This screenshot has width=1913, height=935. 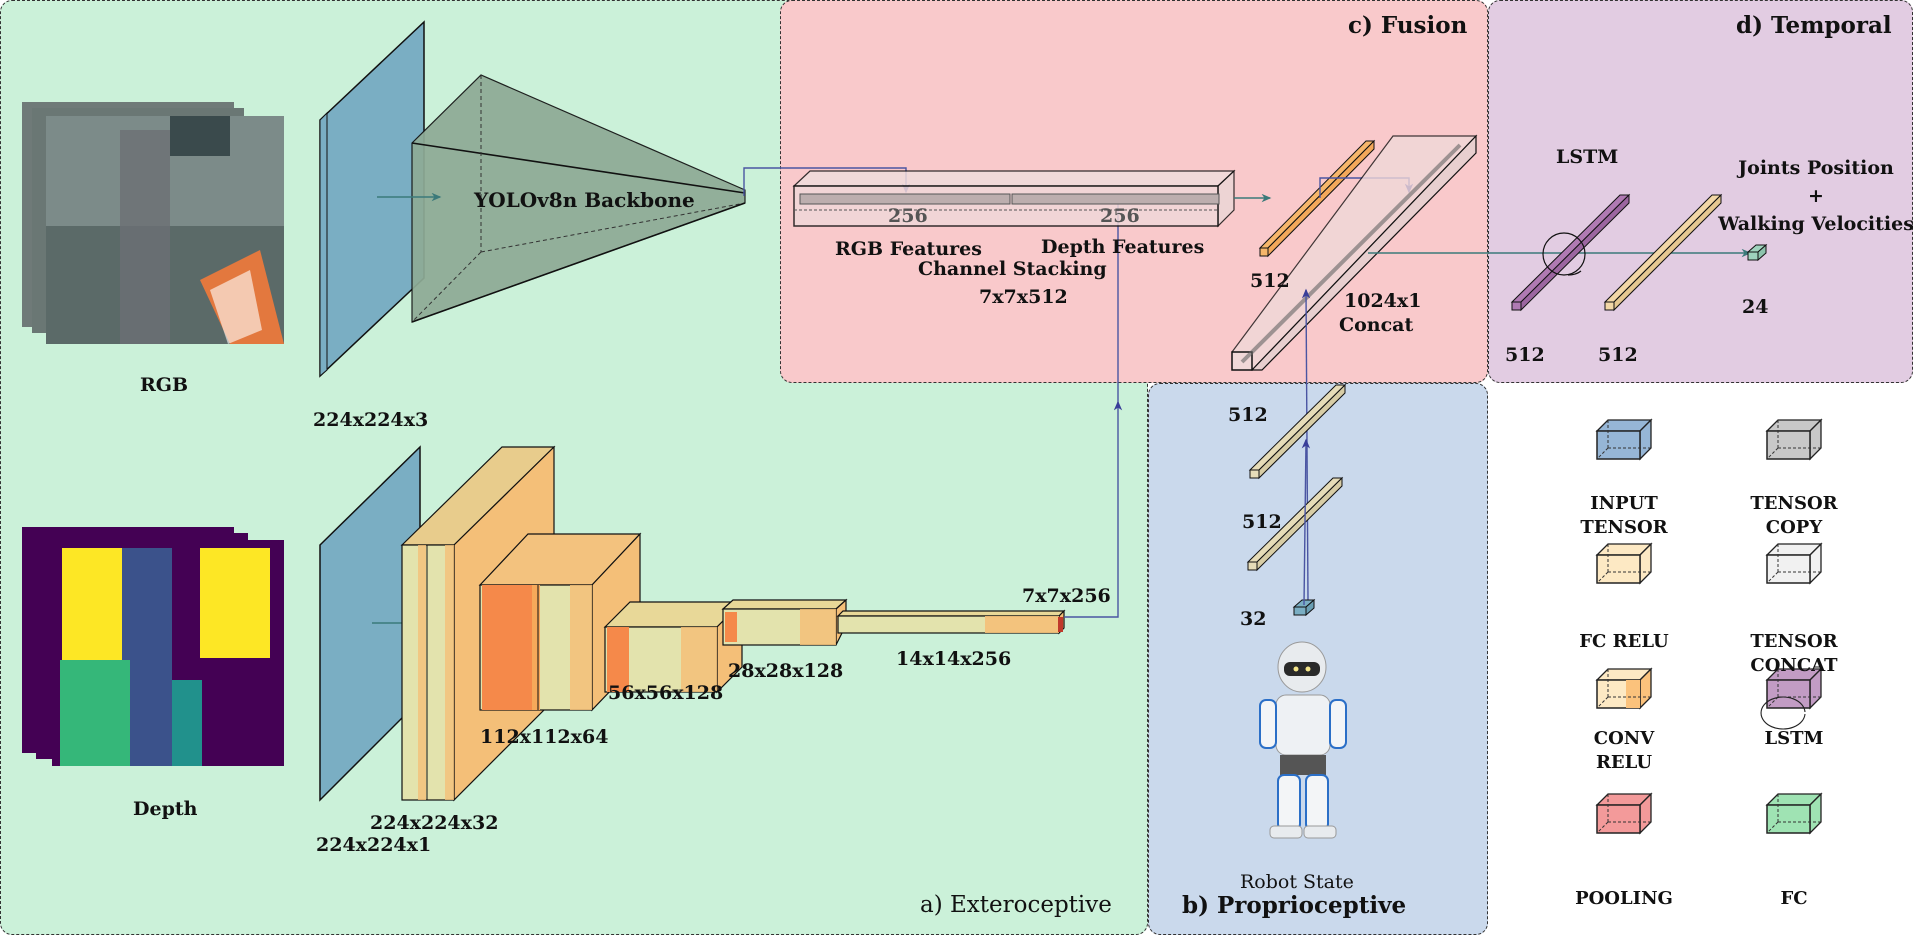 I want to click on panel-title-exteroceptive: a) Exteroceptive, so click(x=1016, y=905).